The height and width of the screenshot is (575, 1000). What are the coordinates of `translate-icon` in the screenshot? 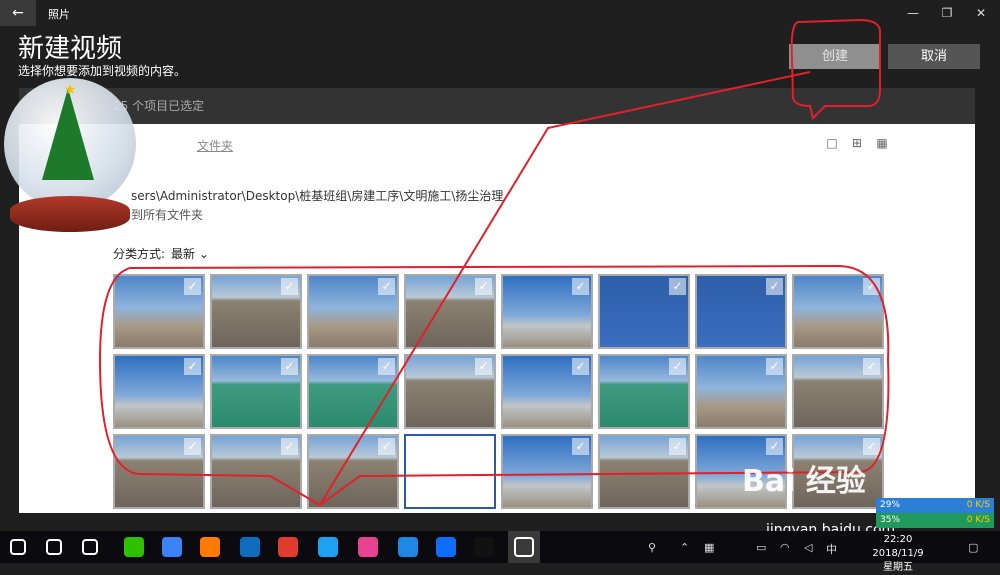 It's located at (446, 547).